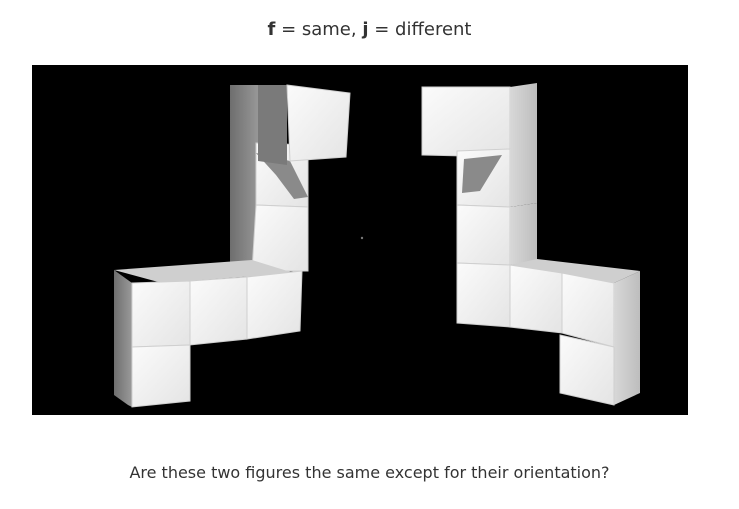 This screenshot has width=739, height=509. Describe the element at coordinates (420, 29) in the screenshot. I see `different-key-label: = different` at that location.